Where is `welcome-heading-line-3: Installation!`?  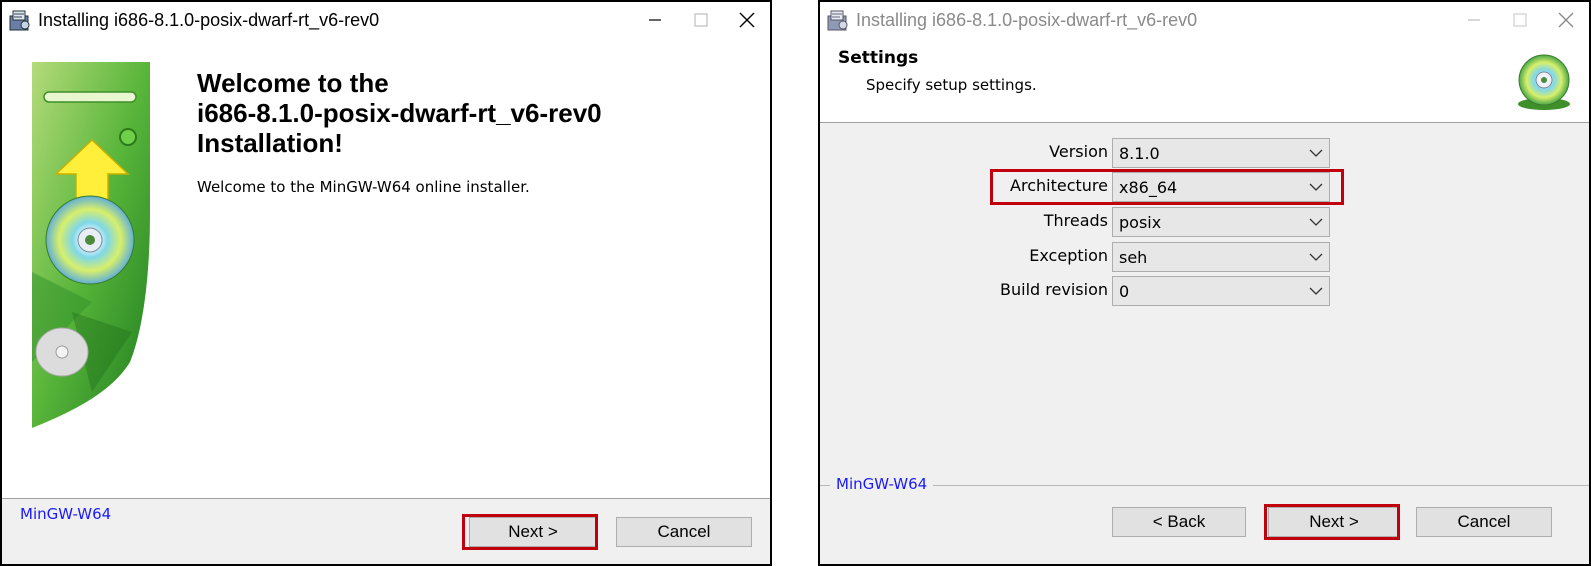
welcome-heading-line-3: Installation! is located at coordinates (270, 143).